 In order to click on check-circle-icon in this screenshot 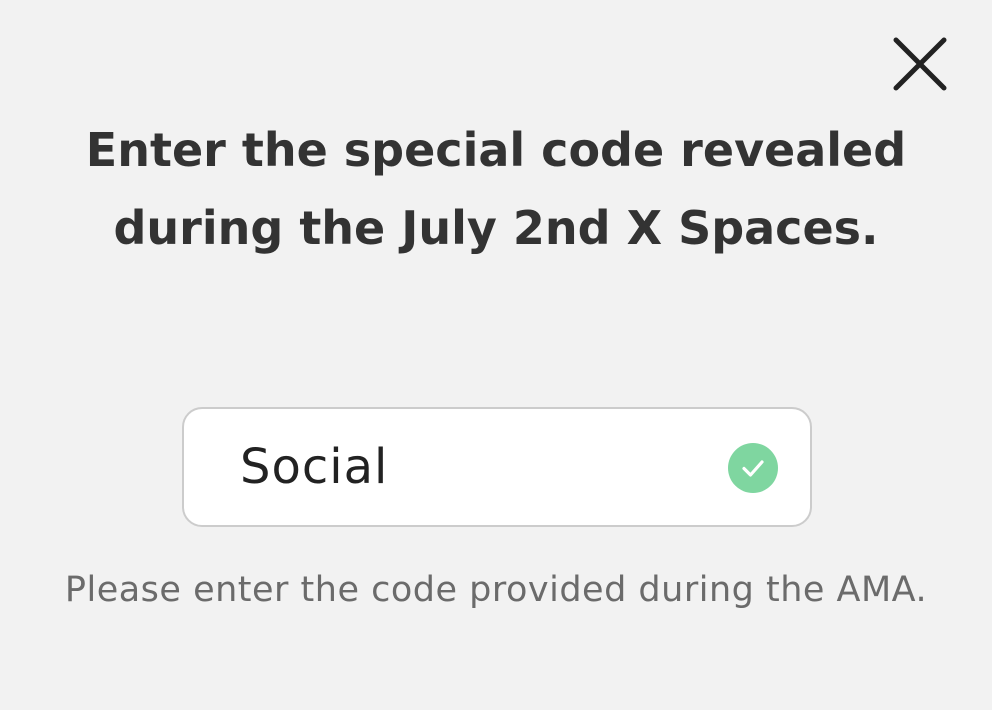, I will do `click(753, 468)`.